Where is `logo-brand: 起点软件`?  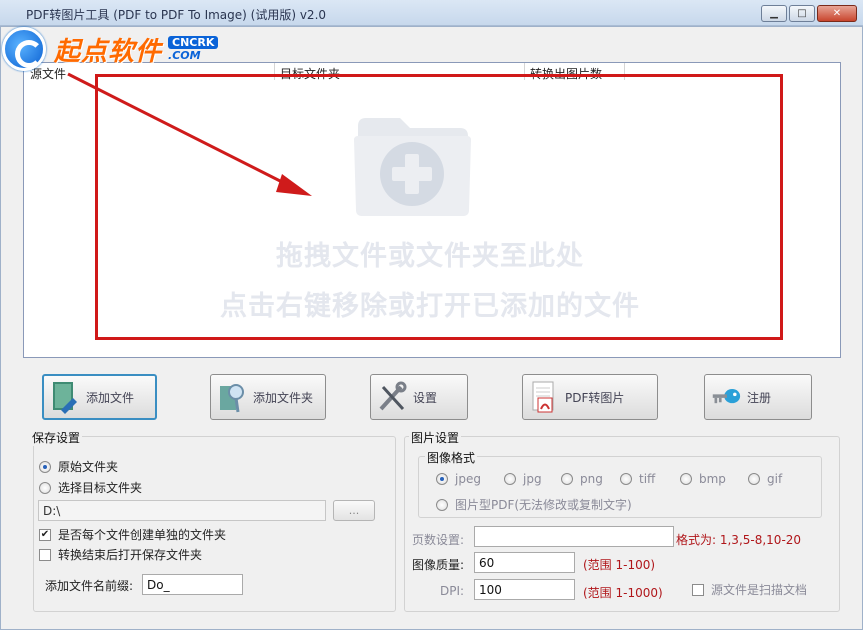
logo-brand: 起点软件 is located at coordinates (108, 51).